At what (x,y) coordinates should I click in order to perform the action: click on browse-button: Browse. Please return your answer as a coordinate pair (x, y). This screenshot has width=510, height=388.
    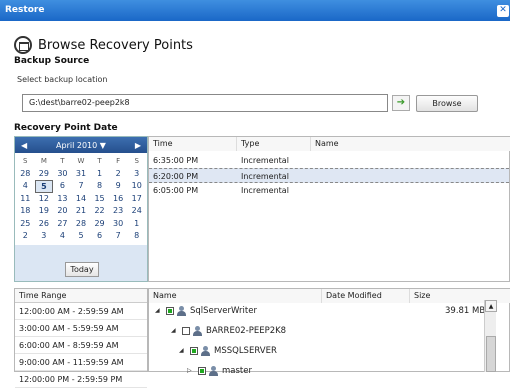
    Looking at the image, I should click on (447, 103).